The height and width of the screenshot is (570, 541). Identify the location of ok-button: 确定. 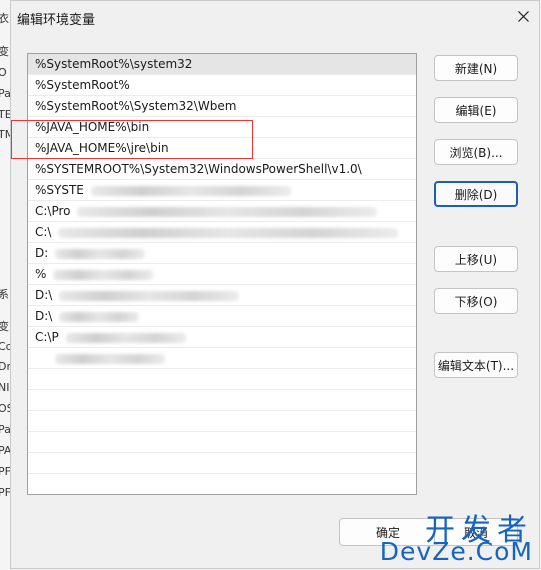
(388, 532).